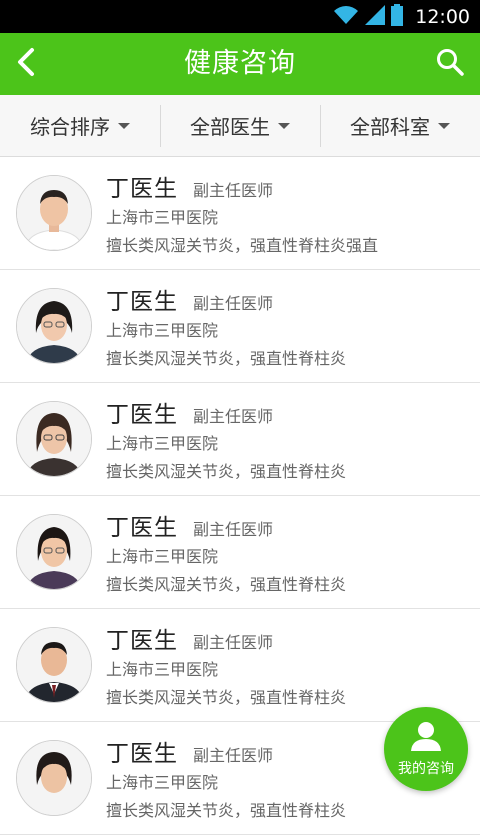 This screenshot has height=835, width=480. I want to click on my-consultations-label: 我的咨询, so click(426, 768).